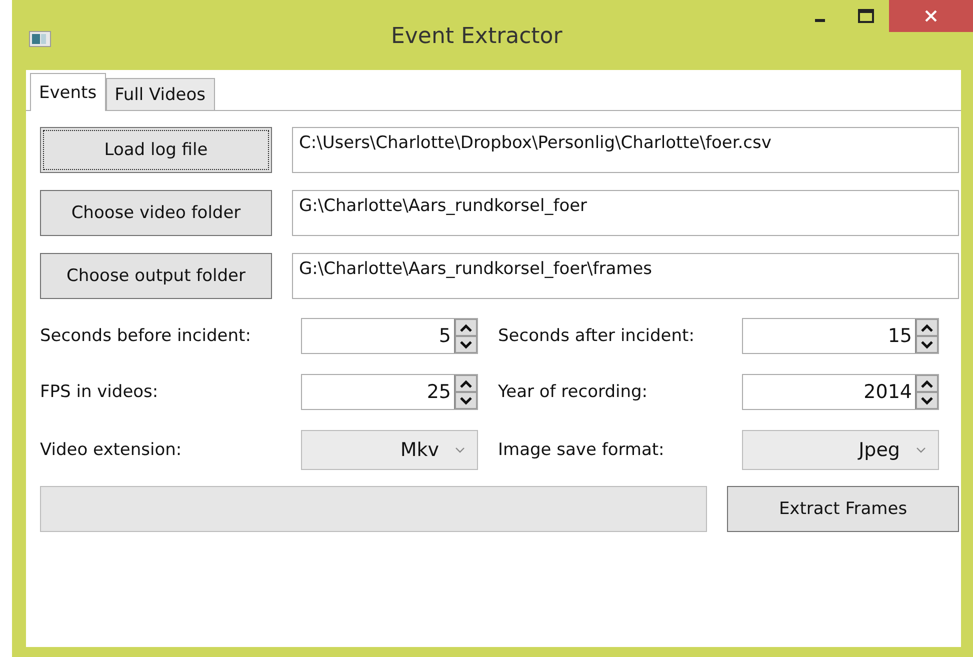  What do you see at coordinates (156, 213) in the screenshot?
I see `folder-button: Choose video folder` at bounding box center [156, 213].